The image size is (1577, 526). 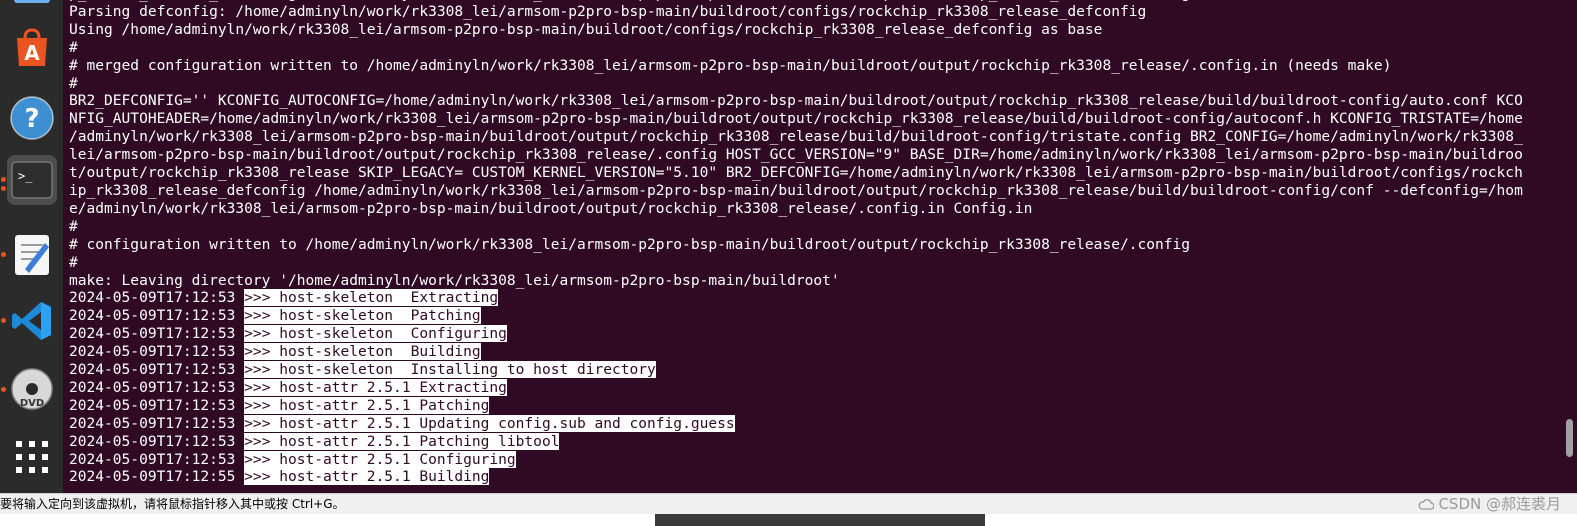 What do you see at coordinates (375, 387) in the screenshot?
I see `build-step-message: >>> host-attr 2.5.1 Extracting` at bounding box center [375, 387].